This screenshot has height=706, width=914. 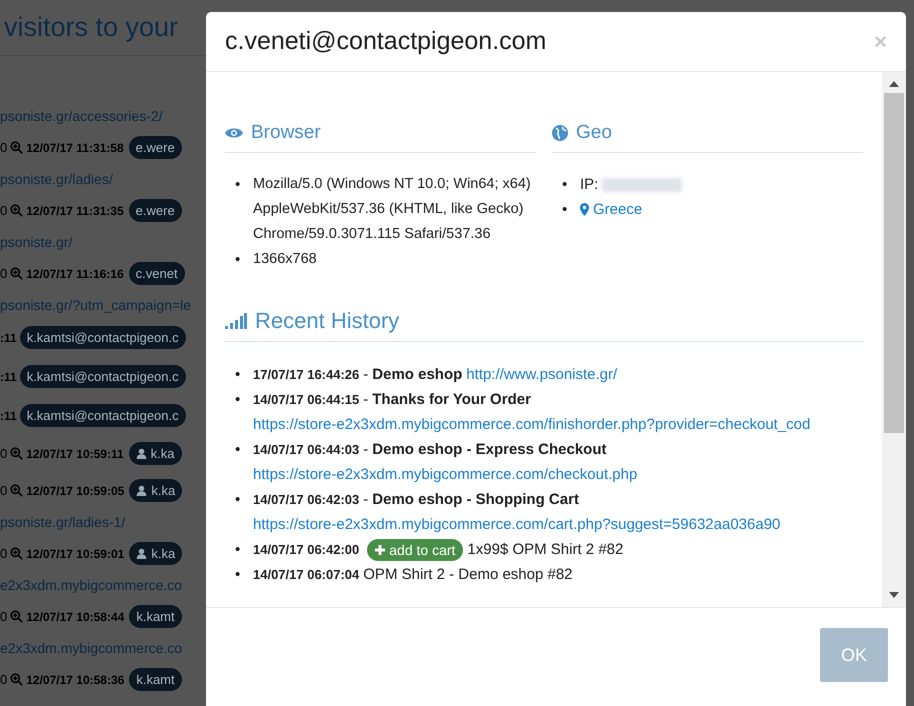 What do you see at coordinates (286, 133) in the screenshot?
I see `section-heading: Browser` at bounding box center [286, 133].